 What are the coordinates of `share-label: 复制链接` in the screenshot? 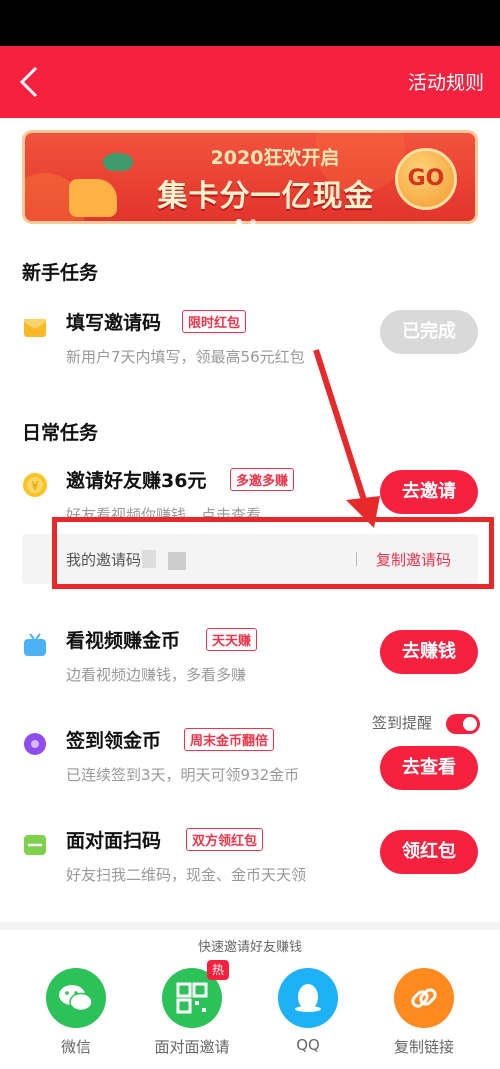 It's located at (423, 1047).